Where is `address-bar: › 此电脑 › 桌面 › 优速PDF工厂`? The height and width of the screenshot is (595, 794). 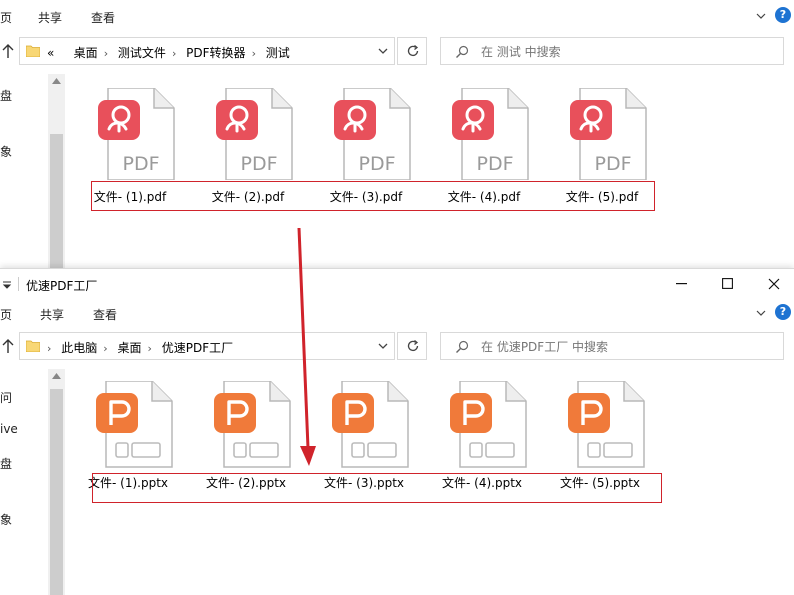 address-bar: › 此电脑 › 桌面 › 优速PDF工厂 is located at coordinates (207, 346).